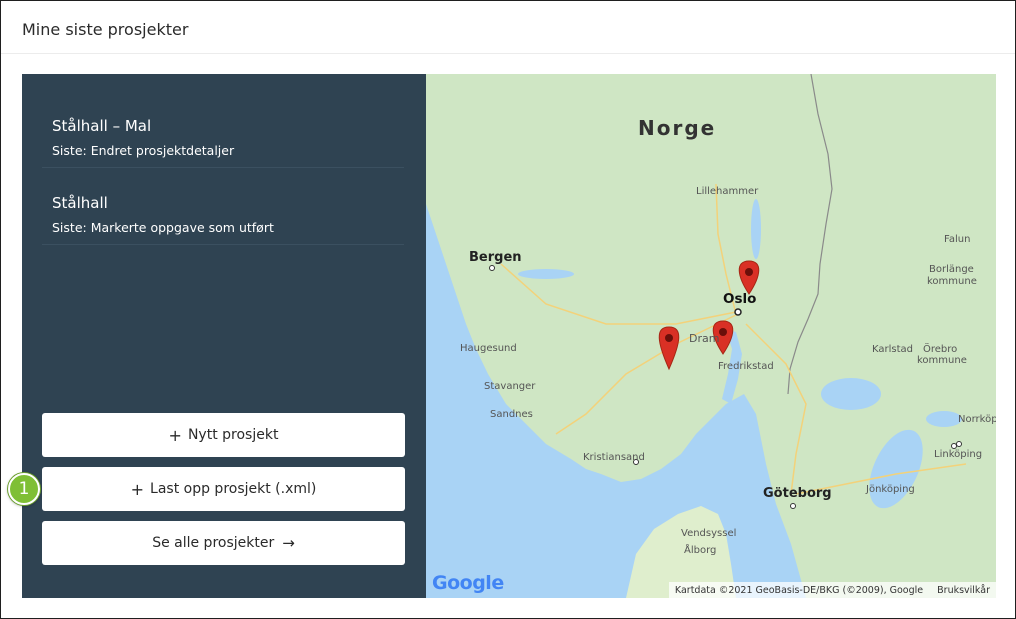 This screenshot has width=1016, height=619. I want to click on arrow-right-icon: →, so click(288, 543).